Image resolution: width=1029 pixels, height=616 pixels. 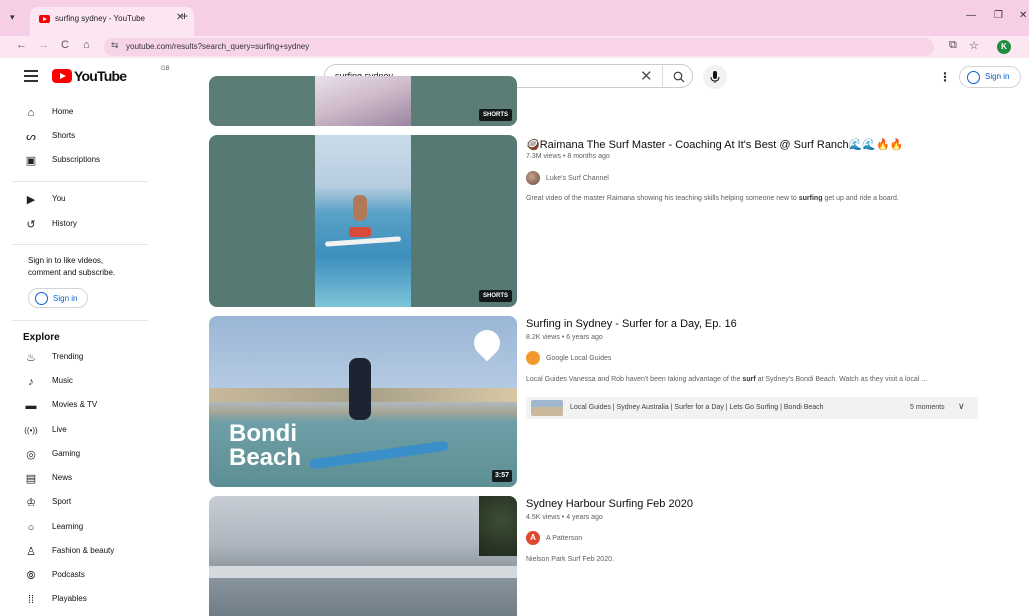 What do you see at coordinates (86, 45) in the screenshot?
I see `home-button-icon: ⌂` at bounding box center [86, 45].